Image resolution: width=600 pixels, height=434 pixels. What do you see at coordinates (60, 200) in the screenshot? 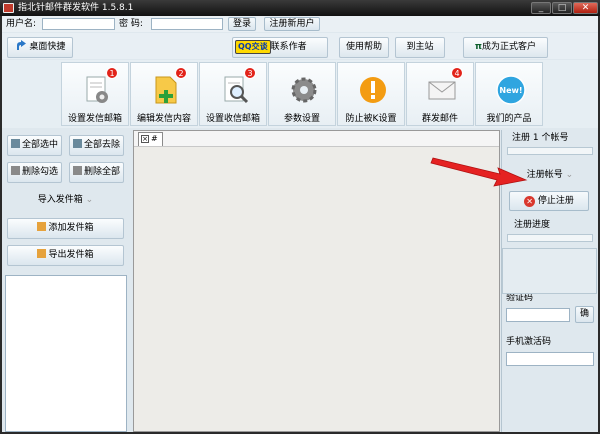
I see `import-label: 导入发件箱` at bounding box center [60, 200].